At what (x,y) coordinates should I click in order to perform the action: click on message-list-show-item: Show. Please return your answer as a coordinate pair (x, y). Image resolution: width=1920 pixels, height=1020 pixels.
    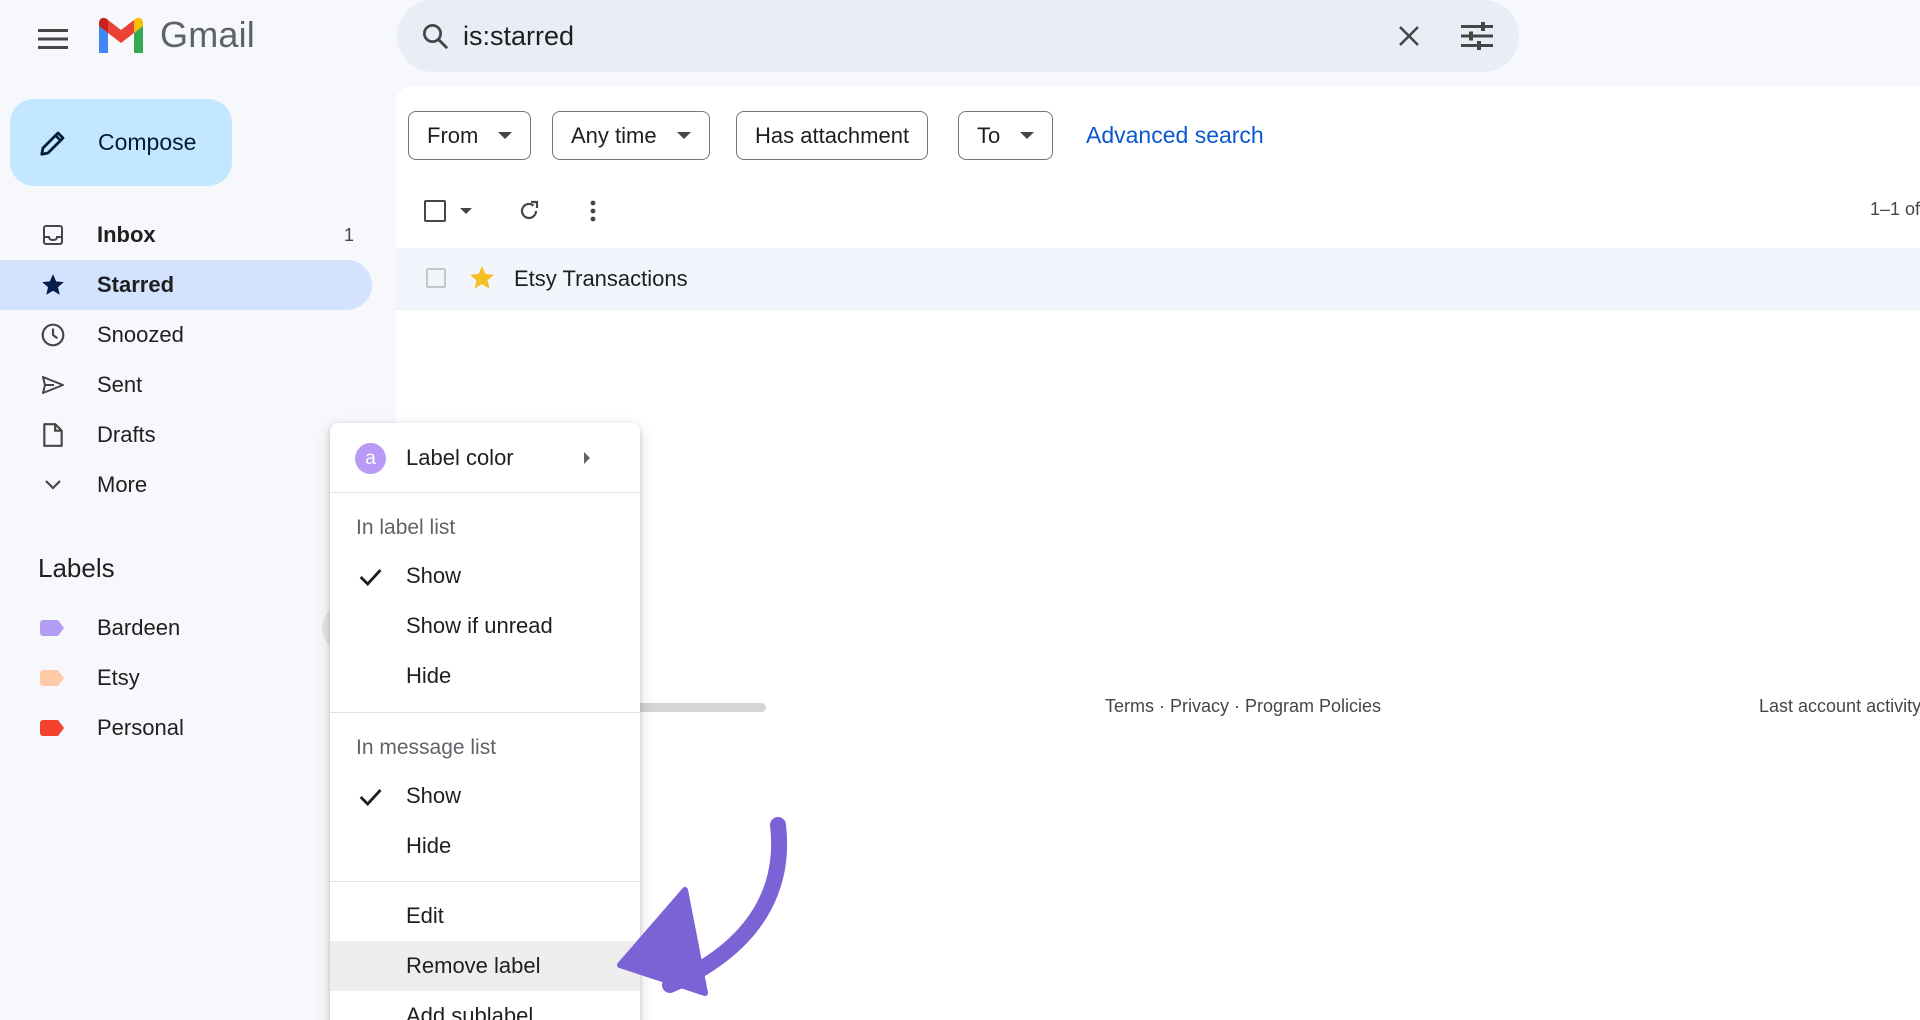
    Looking at the image, I should click on (485, 796).